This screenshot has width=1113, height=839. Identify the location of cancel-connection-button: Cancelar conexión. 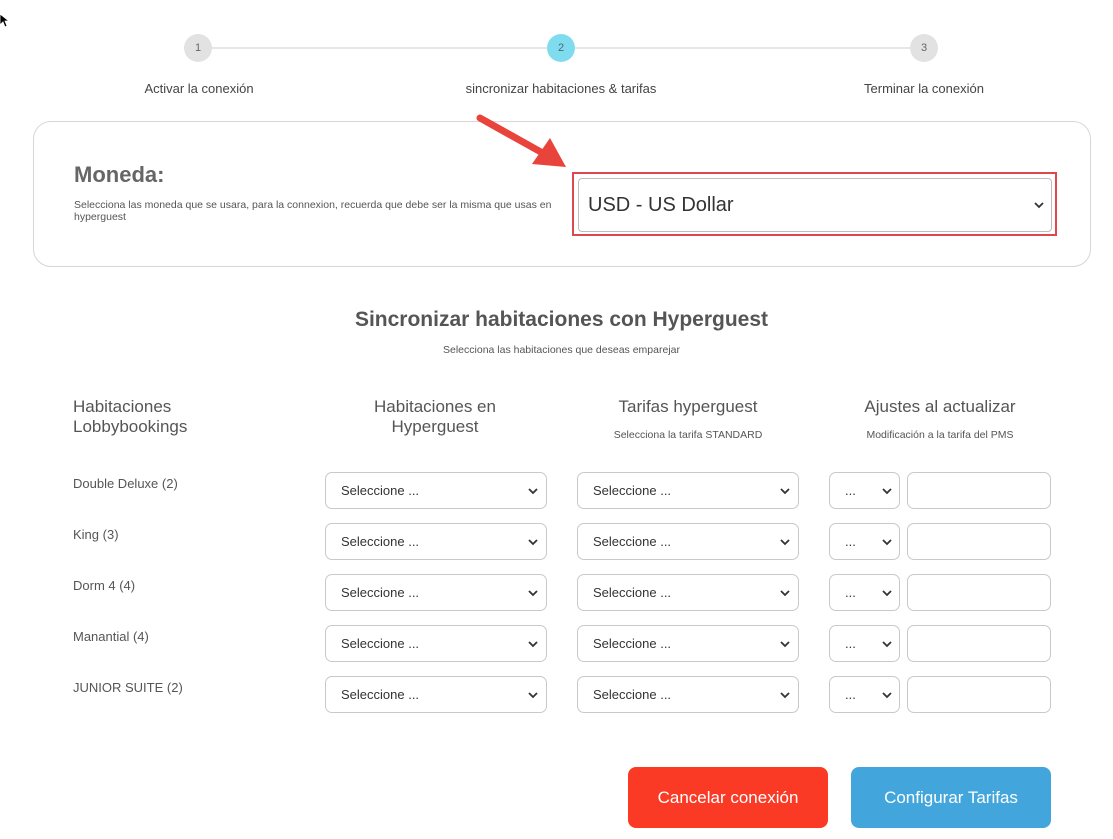
(728, 797).